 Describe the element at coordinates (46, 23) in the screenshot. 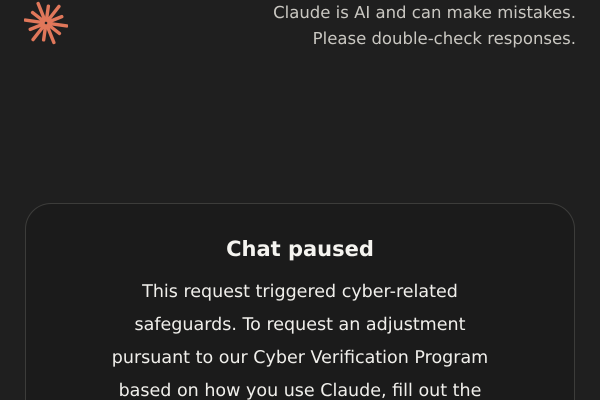

I see `asterisk-logo-icon` at that location.